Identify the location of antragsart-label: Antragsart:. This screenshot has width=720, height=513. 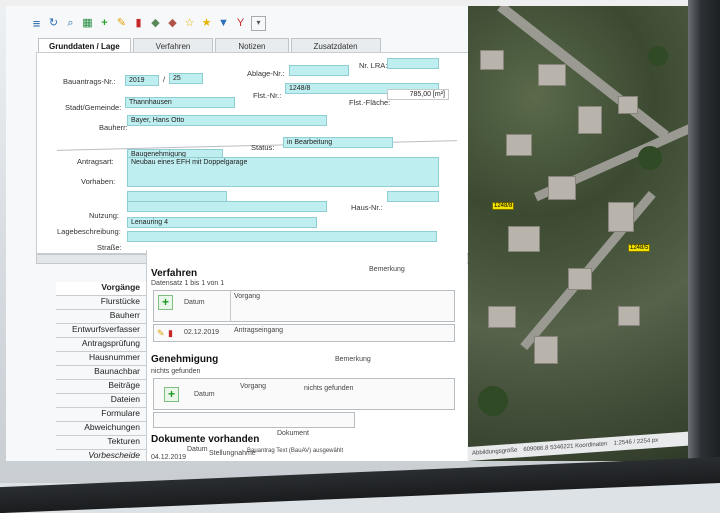
(95, 161).